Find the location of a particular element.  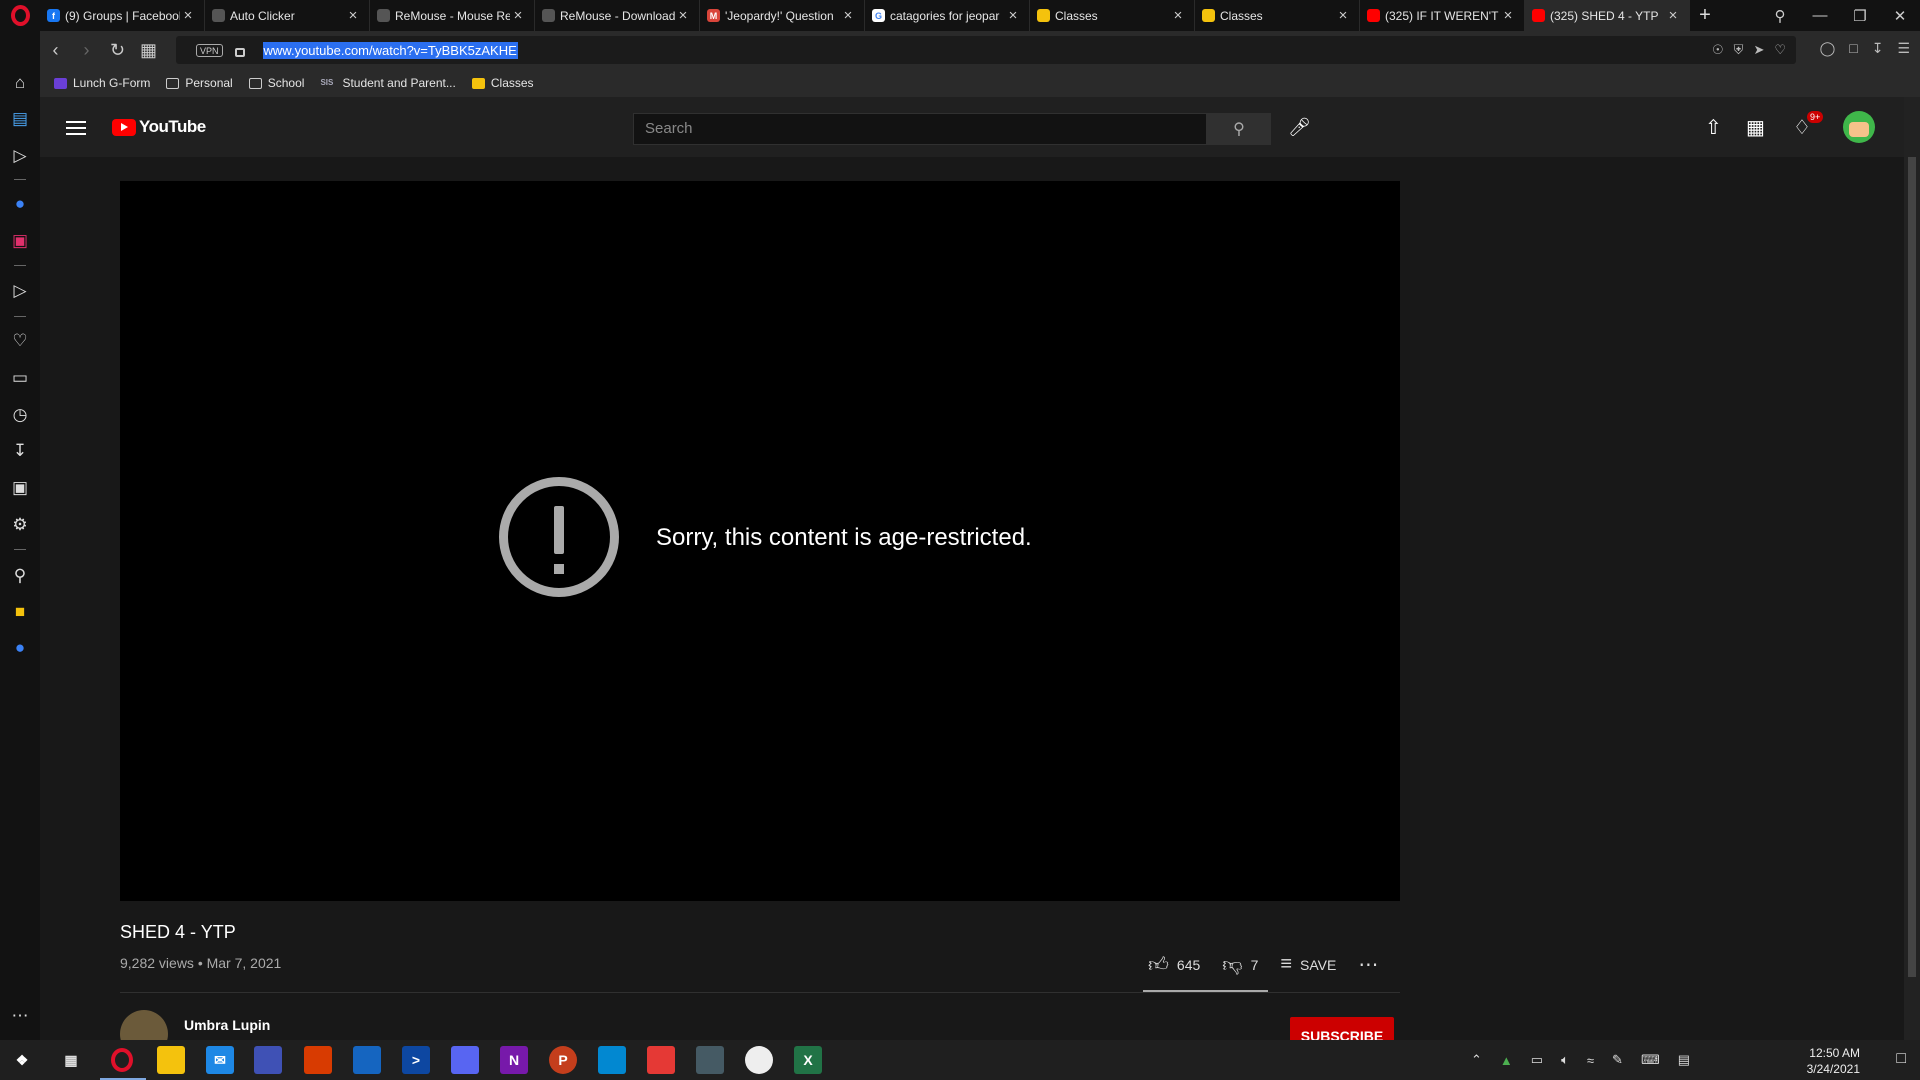

dislike-button: 👎︎ 7 is located at coordinates (1240, 965).